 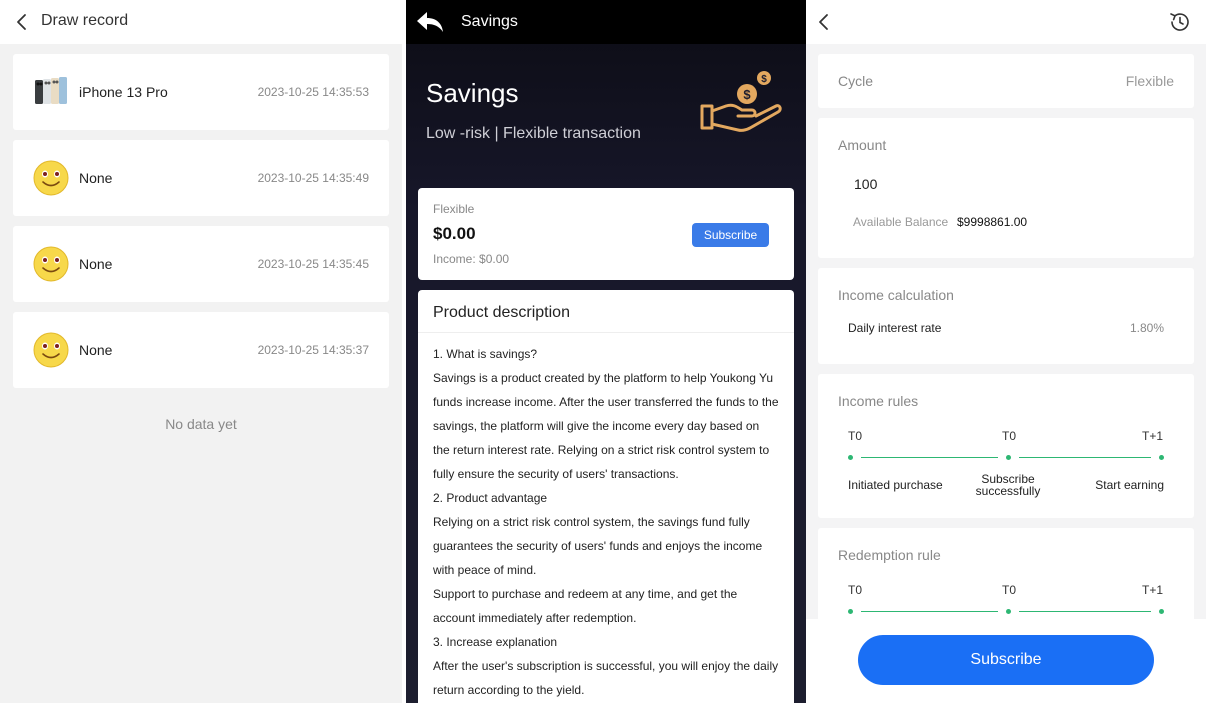 I want to click on description-line: 1. What is savings?, so click(x=485, y=354).